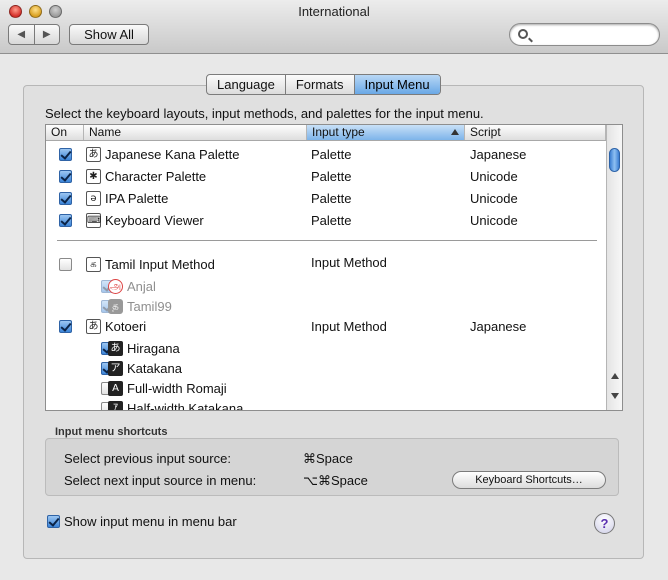 This screenshot has width=668, height=580. Describe the element at coordinates (150, 521) in the screenshot. I see `show-input-menu-label: Show input menu in menu bar` at that location.